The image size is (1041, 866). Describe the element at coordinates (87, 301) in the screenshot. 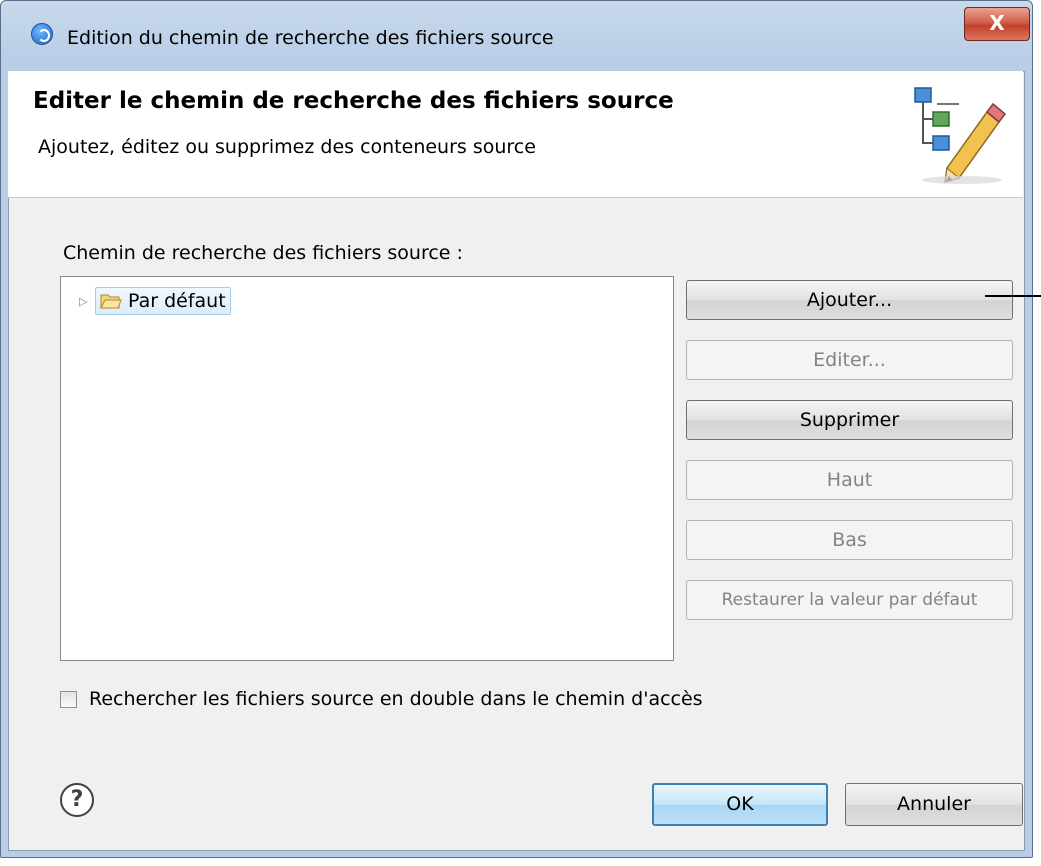

I see `expand-arrow-icon: ▷` at that location.